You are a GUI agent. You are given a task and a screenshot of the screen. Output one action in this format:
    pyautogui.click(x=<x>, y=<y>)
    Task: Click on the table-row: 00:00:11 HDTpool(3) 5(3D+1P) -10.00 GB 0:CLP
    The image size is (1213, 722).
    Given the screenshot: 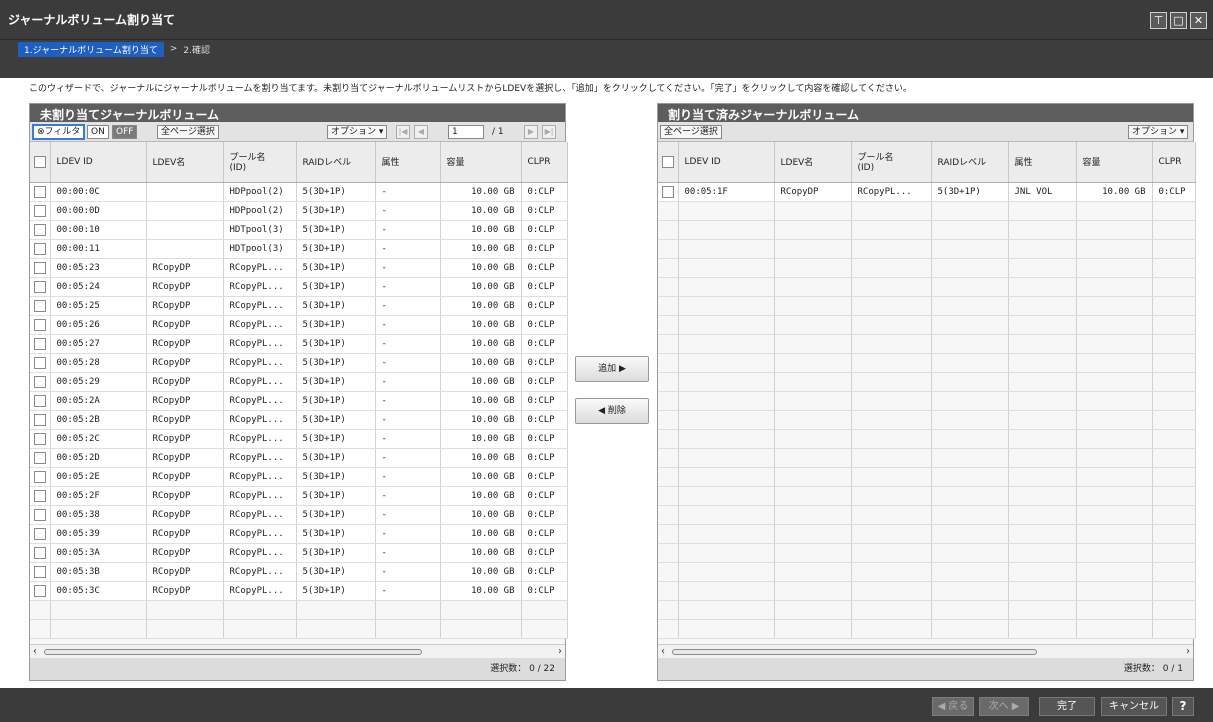 What is the action you would take?
    pyautogui.click(x=299, y=249)
    